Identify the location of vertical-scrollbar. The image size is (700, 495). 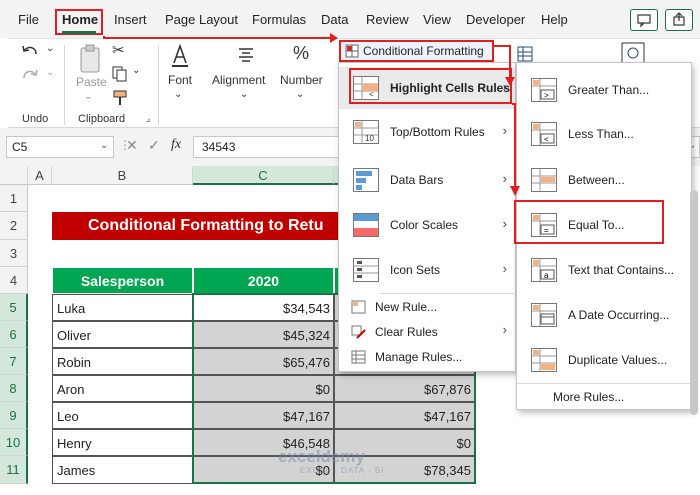
(694, 302).